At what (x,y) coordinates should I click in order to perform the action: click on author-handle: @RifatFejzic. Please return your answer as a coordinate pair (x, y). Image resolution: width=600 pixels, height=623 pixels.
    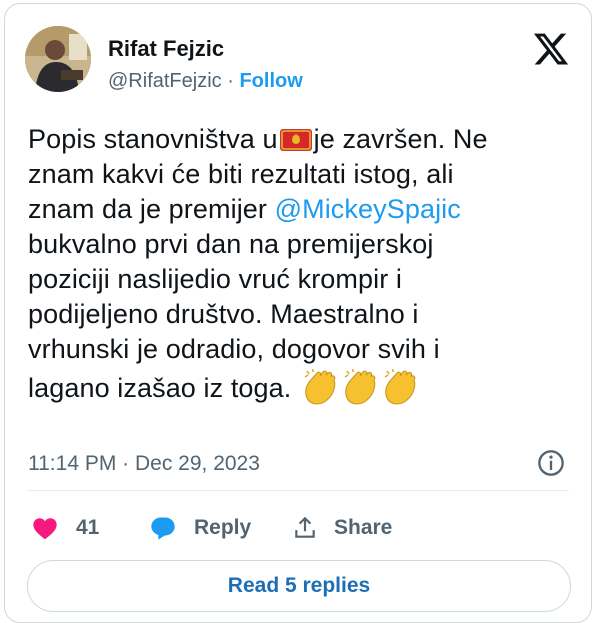
    Looking at the image, I should click on (165, 81).